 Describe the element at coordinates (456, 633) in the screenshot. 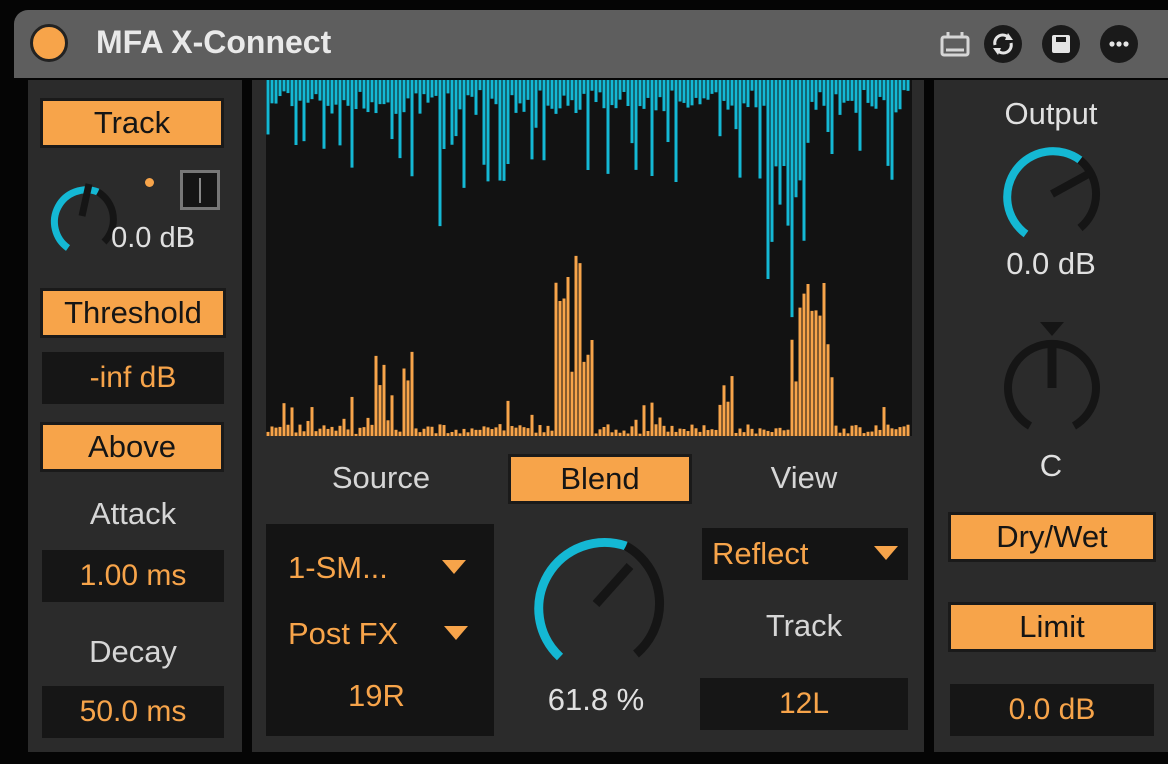

I see `tap-dropdown-icon` at that location.